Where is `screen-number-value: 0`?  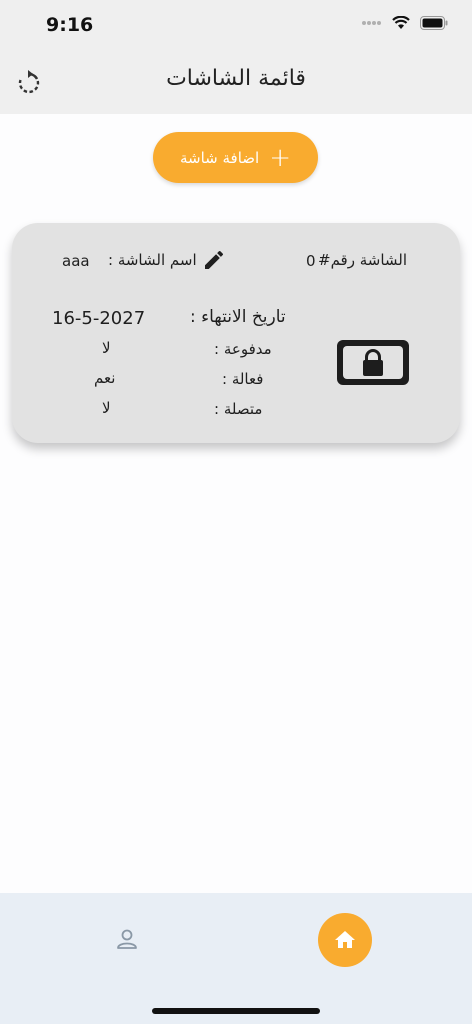 screen-number-value: 0 is located at coordinates (311, 261).